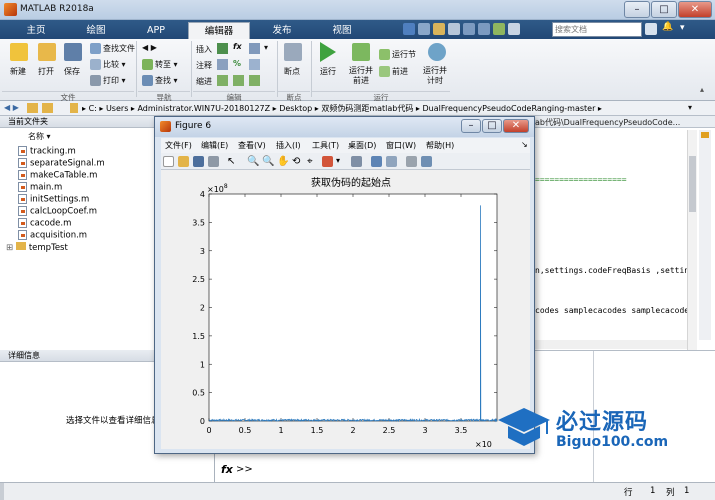 The image size is (715, 500). Describe the element at coordinates (328, 52) in the screenshot. I see `run-icon` at that location.